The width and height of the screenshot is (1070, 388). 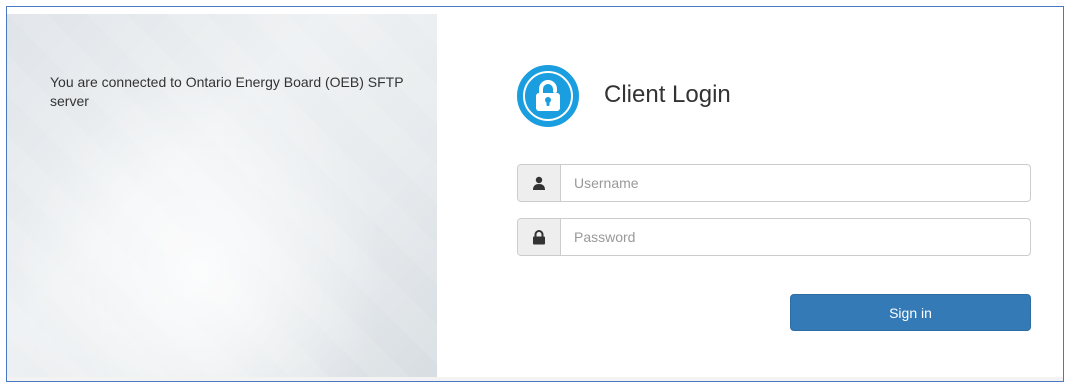 What do you see at coordinates (539, 183) in the screenshot?
I see `user-icon` at bounding box center [539, 183].